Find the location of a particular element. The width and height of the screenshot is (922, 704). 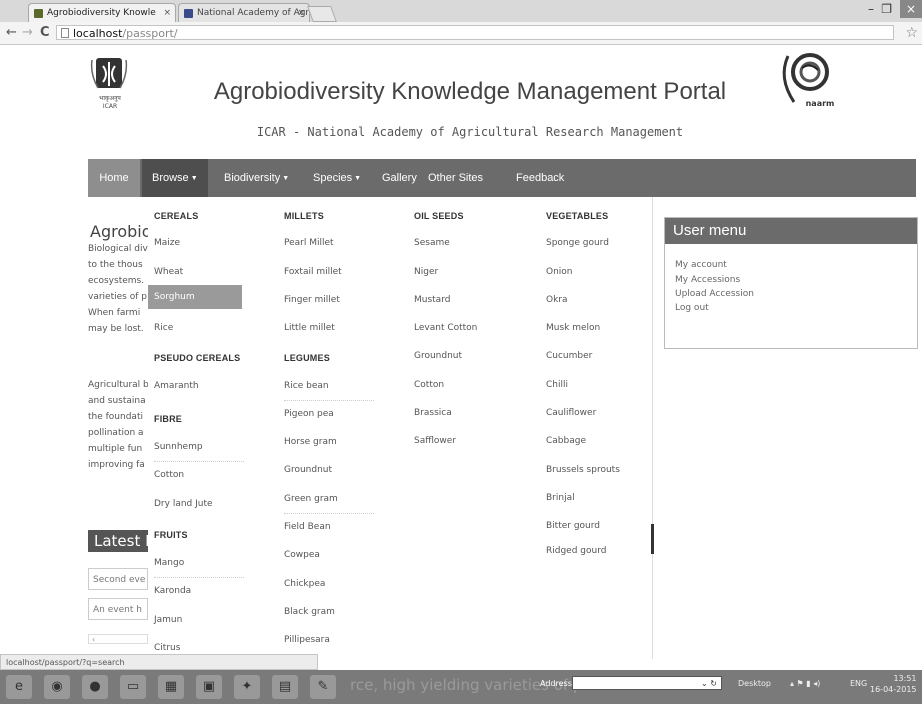

menu-item-niger: Niger is located at coordinates (426, 272).